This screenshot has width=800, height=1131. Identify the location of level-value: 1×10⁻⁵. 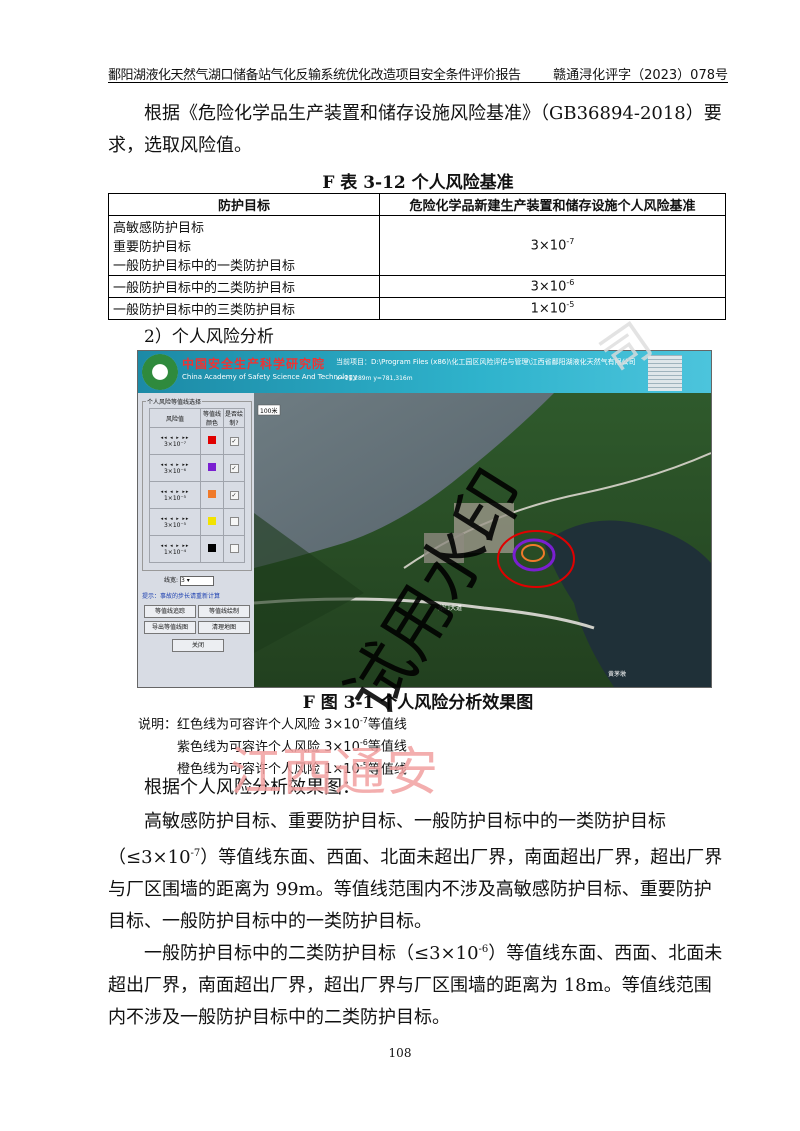
(175, 498).